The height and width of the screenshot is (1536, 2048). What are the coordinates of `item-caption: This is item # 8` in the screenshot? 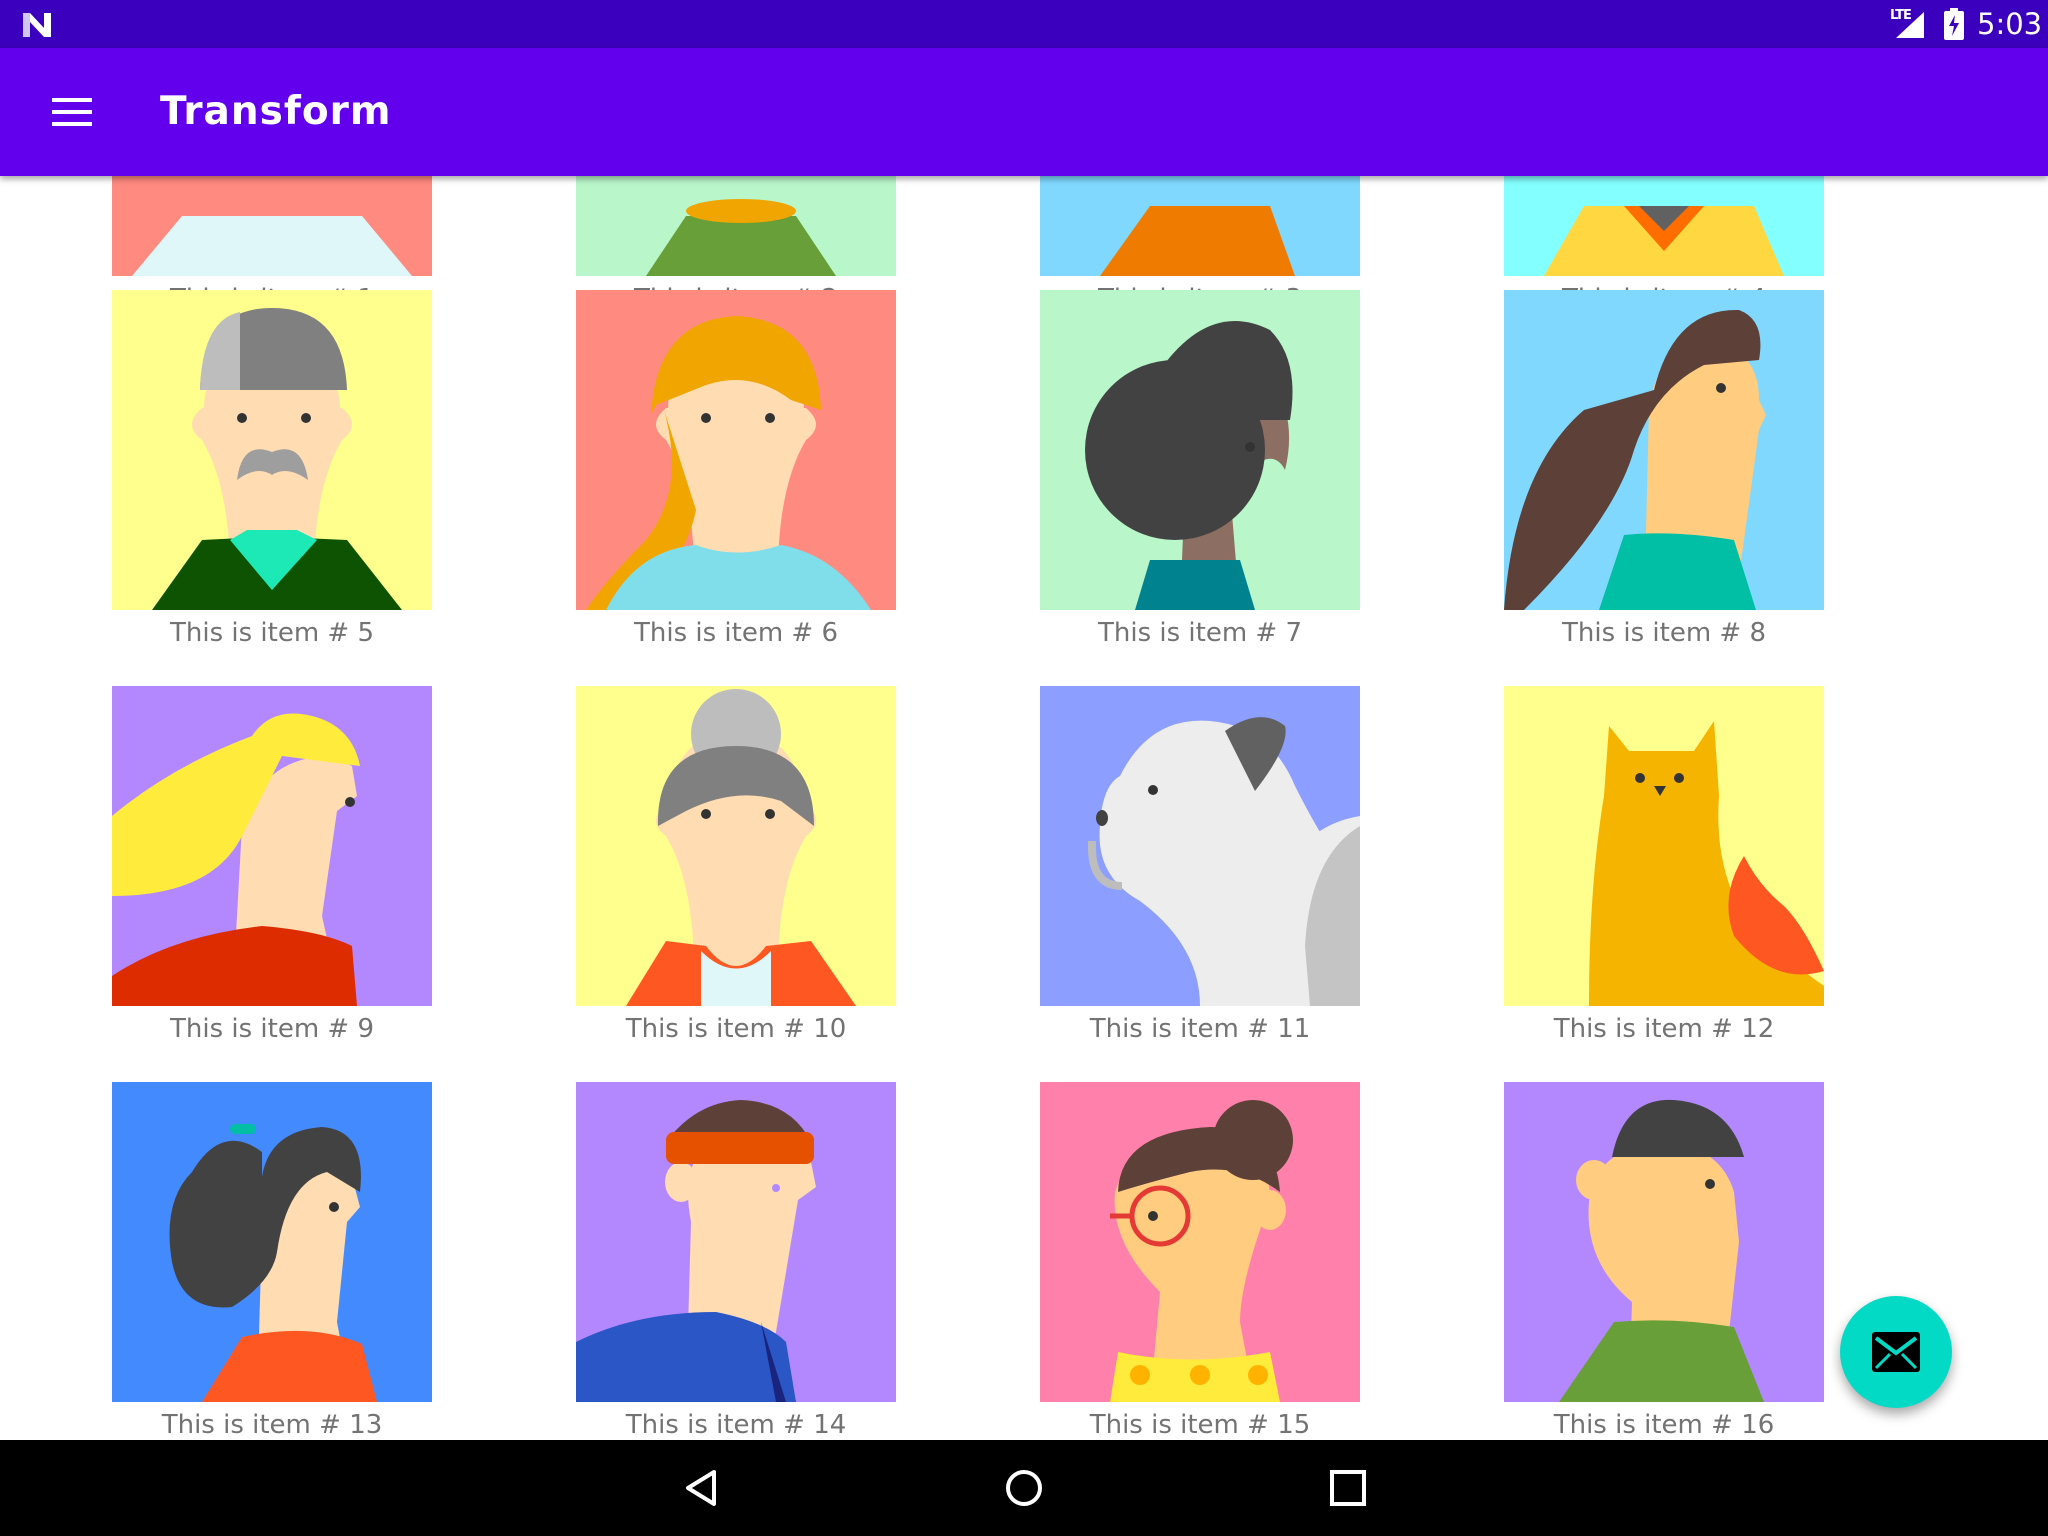 It's located at (1664, 633).